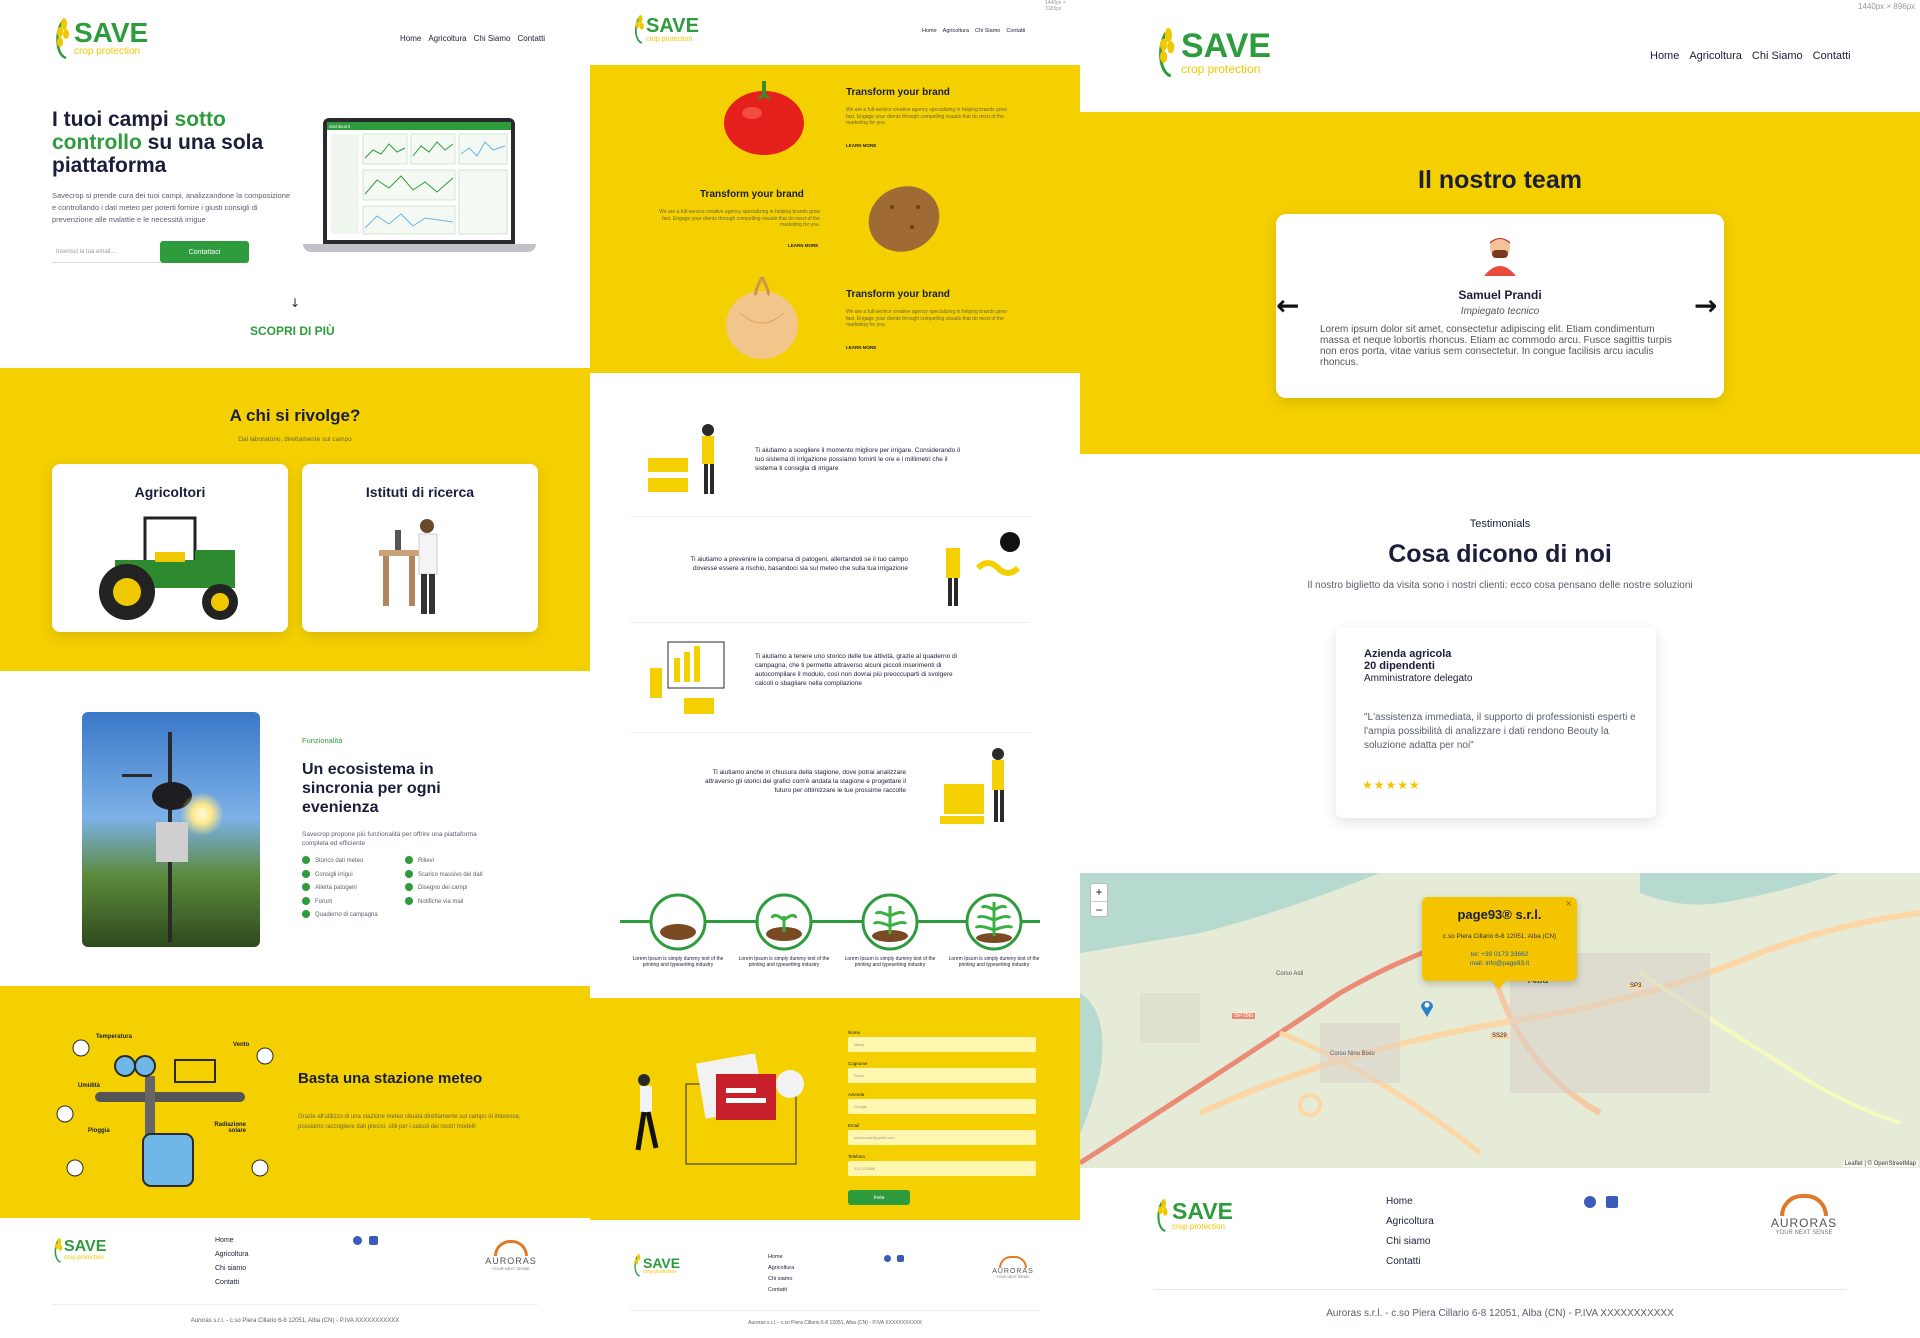  Describe the element at coordinates (803, 245) in the screenshot. I see `learn-more-link-2: LEARN MORE` at that location.